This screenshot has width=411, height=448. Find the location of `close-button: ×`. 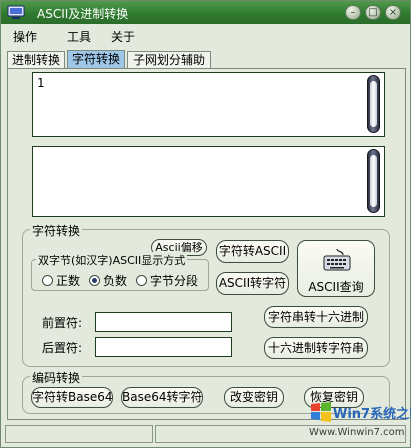

close-button: × is located at coordinates (393, 12).